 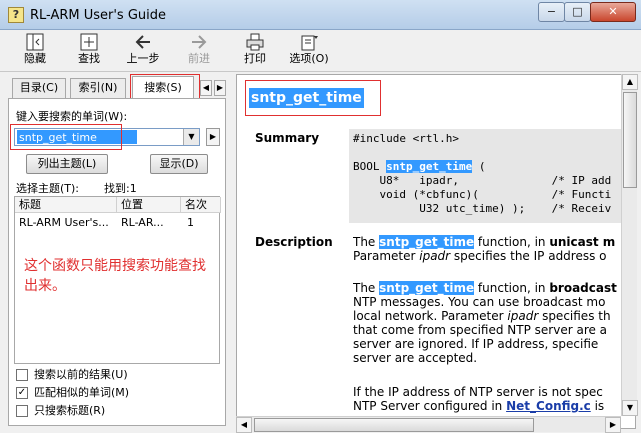 What do you see at coordinates (613, 12) in the screenshot?
I see `close-button: ✕` at bounding box center [613, 12].